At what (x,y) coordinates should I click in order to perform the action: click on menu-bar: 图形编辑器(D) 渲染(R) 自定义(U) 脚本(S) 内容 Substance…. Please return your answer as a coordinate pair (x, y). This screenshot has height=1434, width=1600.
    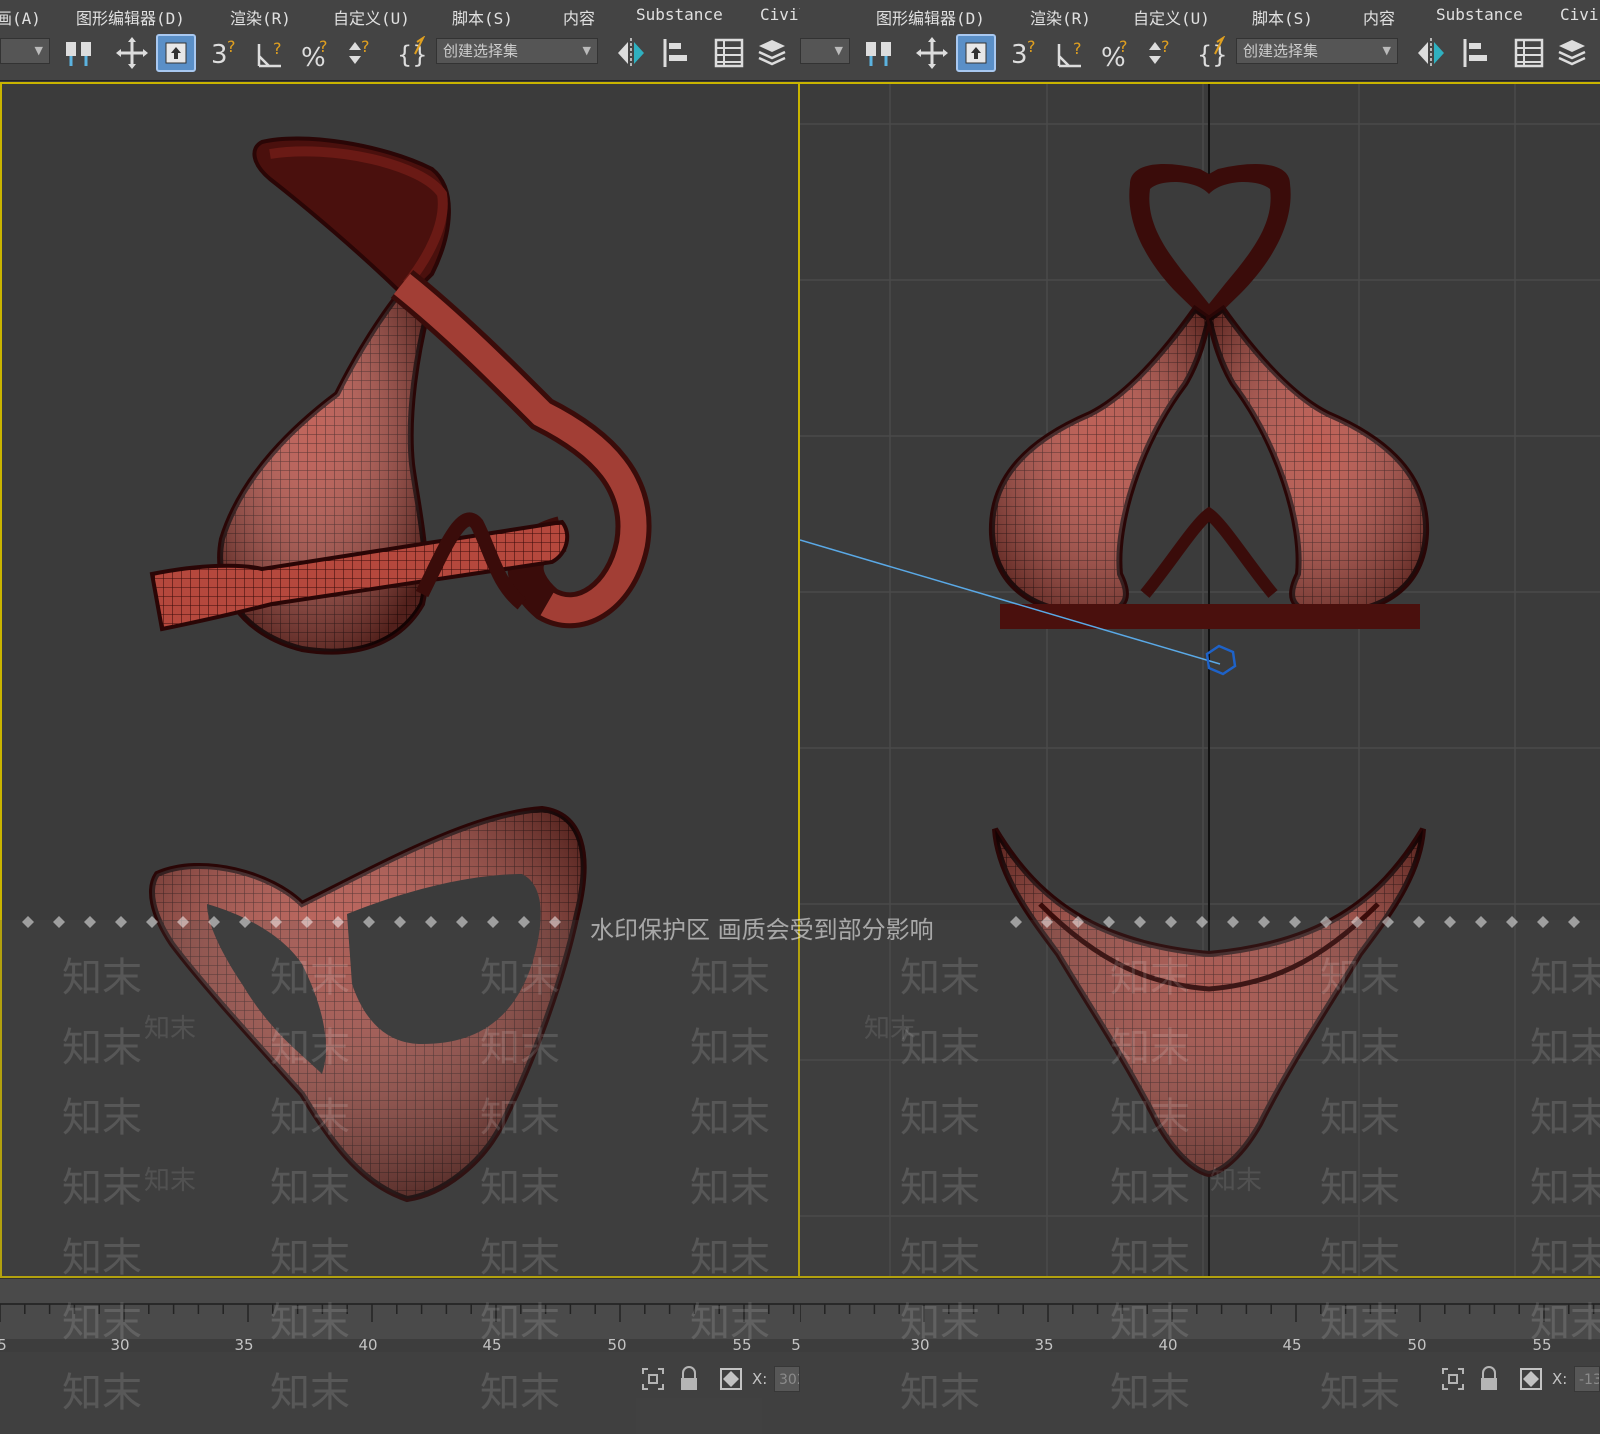
    Looking at the image, I should click on (1200, 14).